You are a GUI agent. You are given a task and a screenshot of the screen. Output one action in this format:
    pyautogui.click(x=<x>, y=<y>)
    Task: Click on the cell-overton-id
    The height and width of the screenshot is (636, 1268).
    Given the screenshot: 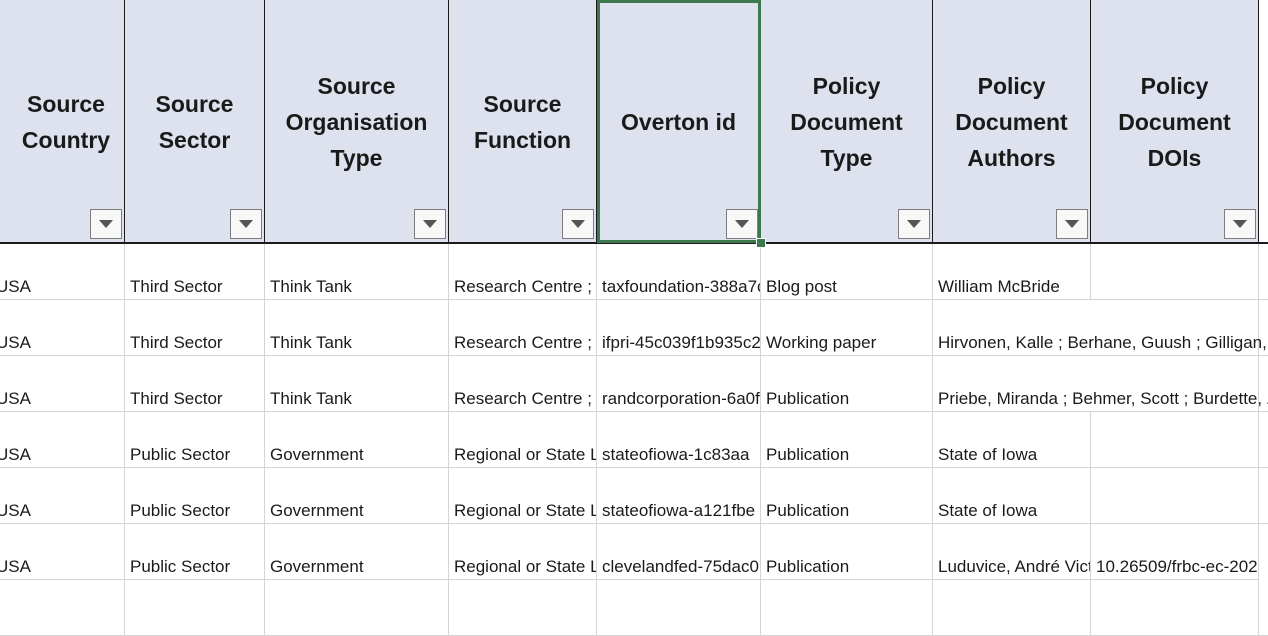 What is the action you would take?
    pyautogui.click(x=679, y=608)
    